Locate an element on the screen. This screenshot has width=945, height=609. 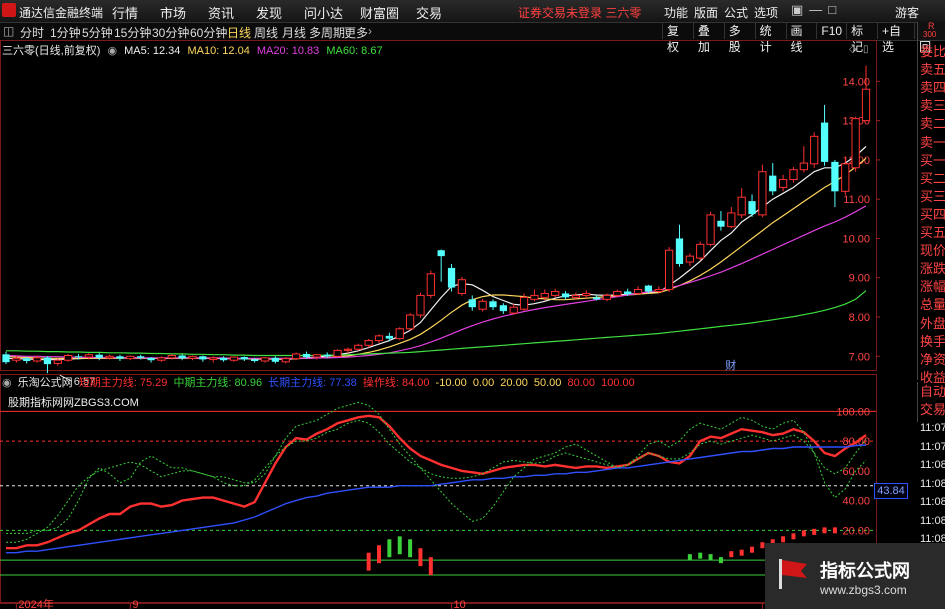
right-menu: 功能 版面 公式 选项 is located at coordinates (724, 12).